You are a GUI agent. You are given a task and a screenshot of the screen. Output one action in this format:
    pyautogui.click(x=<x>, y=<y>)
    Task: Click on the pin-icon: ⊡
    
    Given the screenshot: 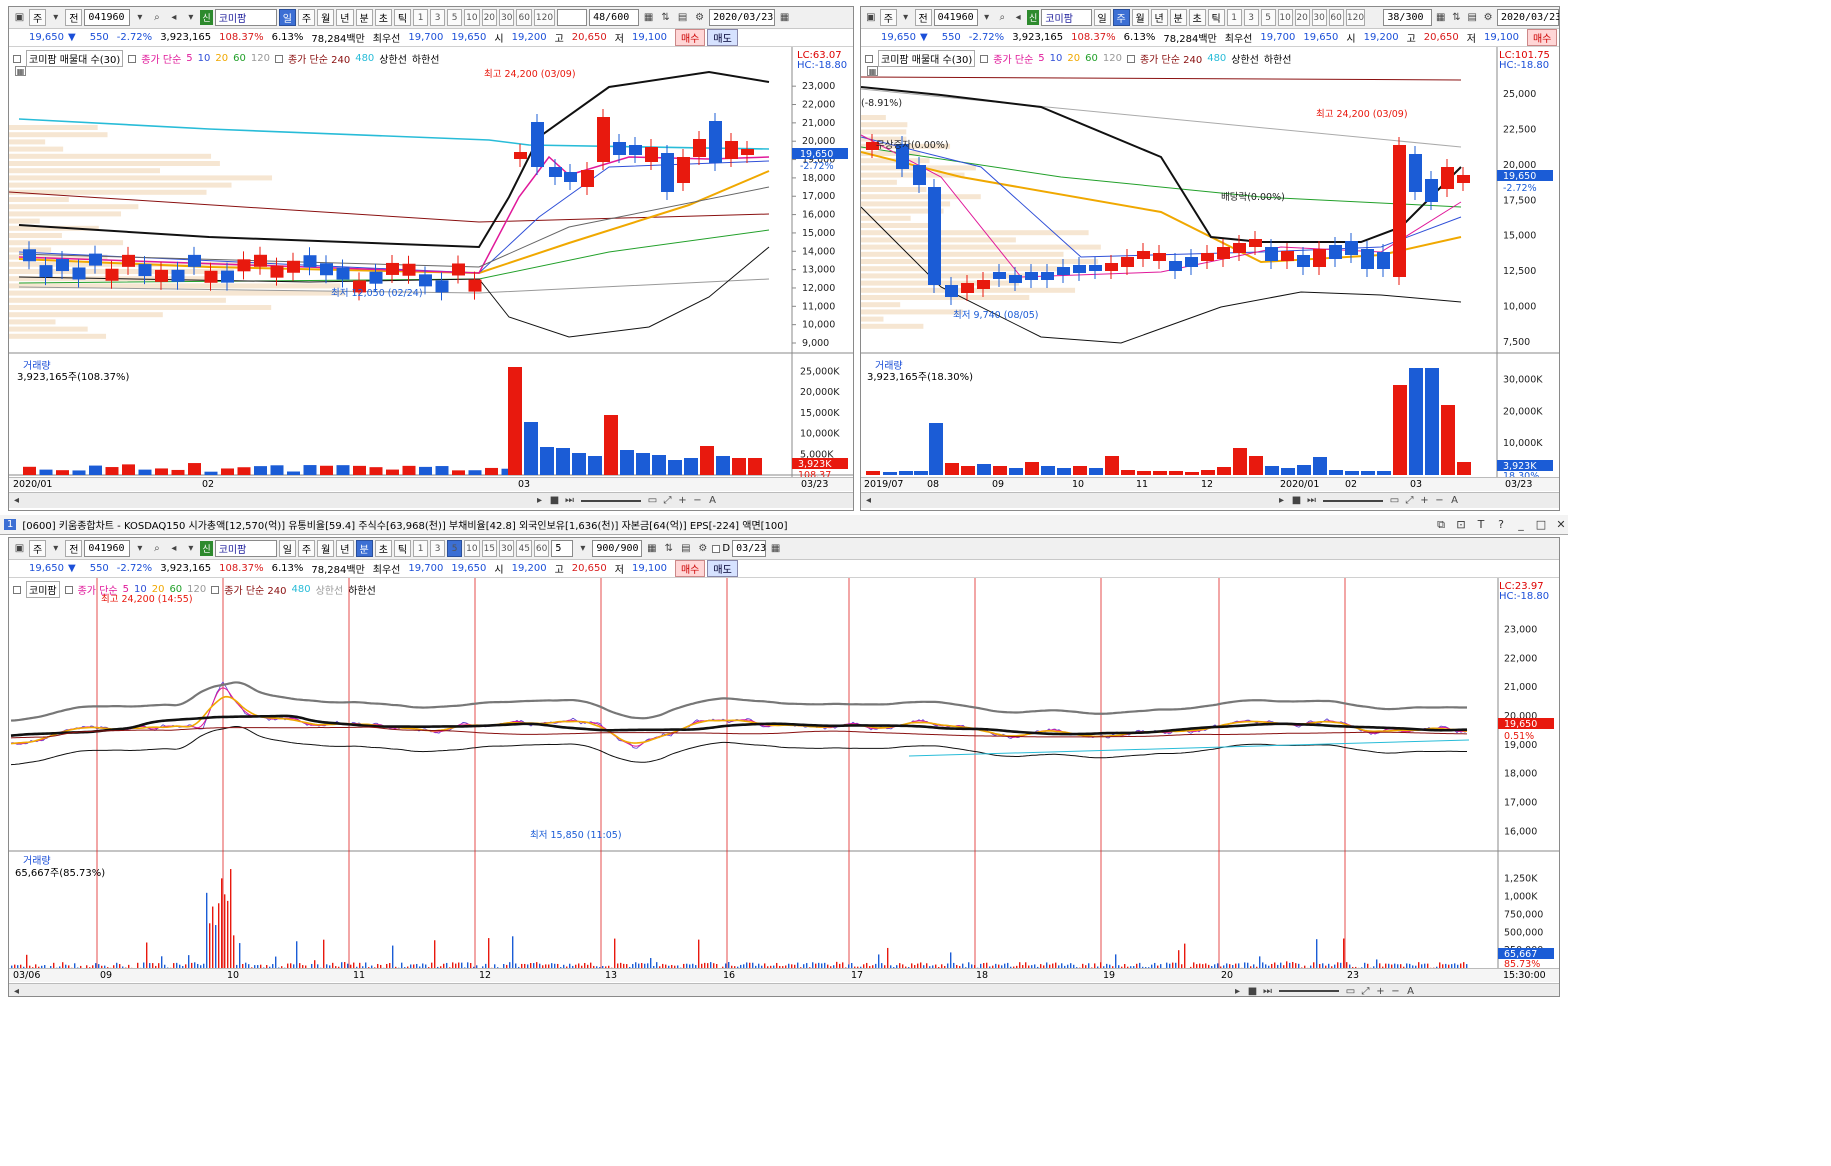 What is the action you would take?
    pyautogui.click(x=1461, y=525)
    